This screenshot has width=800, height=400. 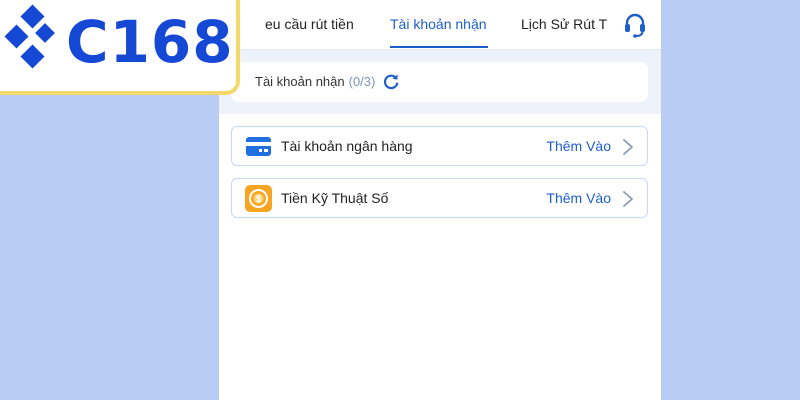 I want to click on crypto-account-label: Tiền Kỹ Thuật Số, so click(x=335, y=198).